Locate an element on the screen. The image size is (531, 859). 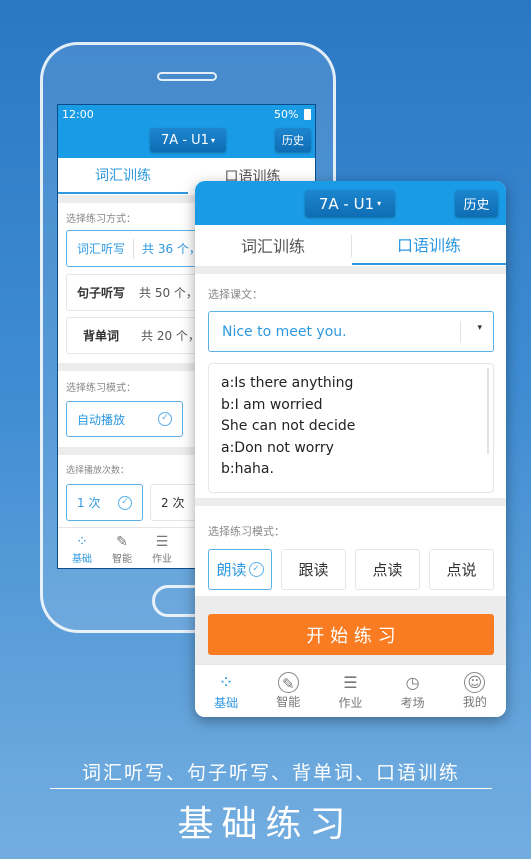
tab-speaking: 口语训练 is located at coordinates (429, 245).